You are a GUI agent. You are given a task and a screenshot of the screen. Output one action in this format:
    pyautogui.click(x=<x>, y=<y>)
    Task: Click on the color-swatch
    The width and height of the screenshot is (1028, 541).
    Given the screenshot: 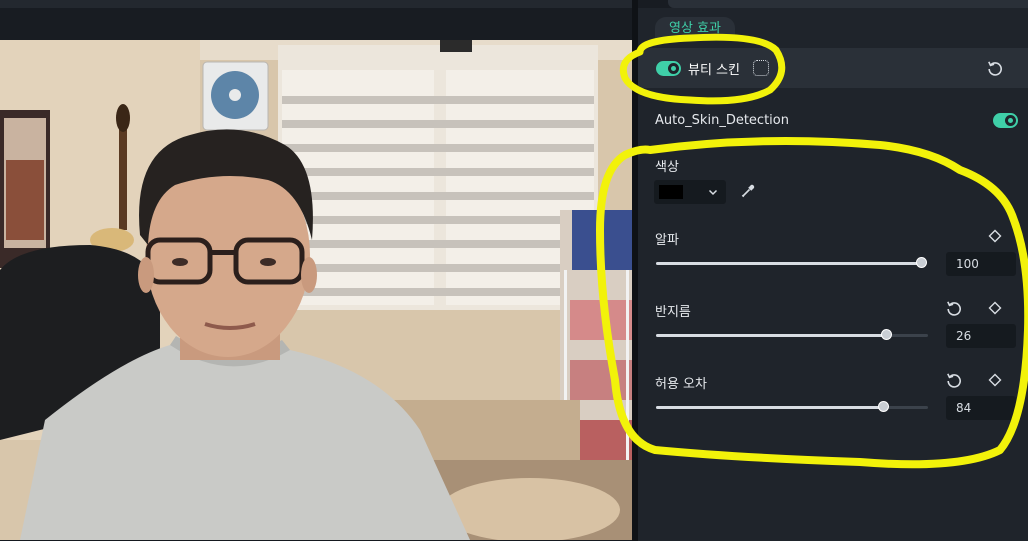 What is the action you would take?
    pyautogui.click(x=671, y=192)
    